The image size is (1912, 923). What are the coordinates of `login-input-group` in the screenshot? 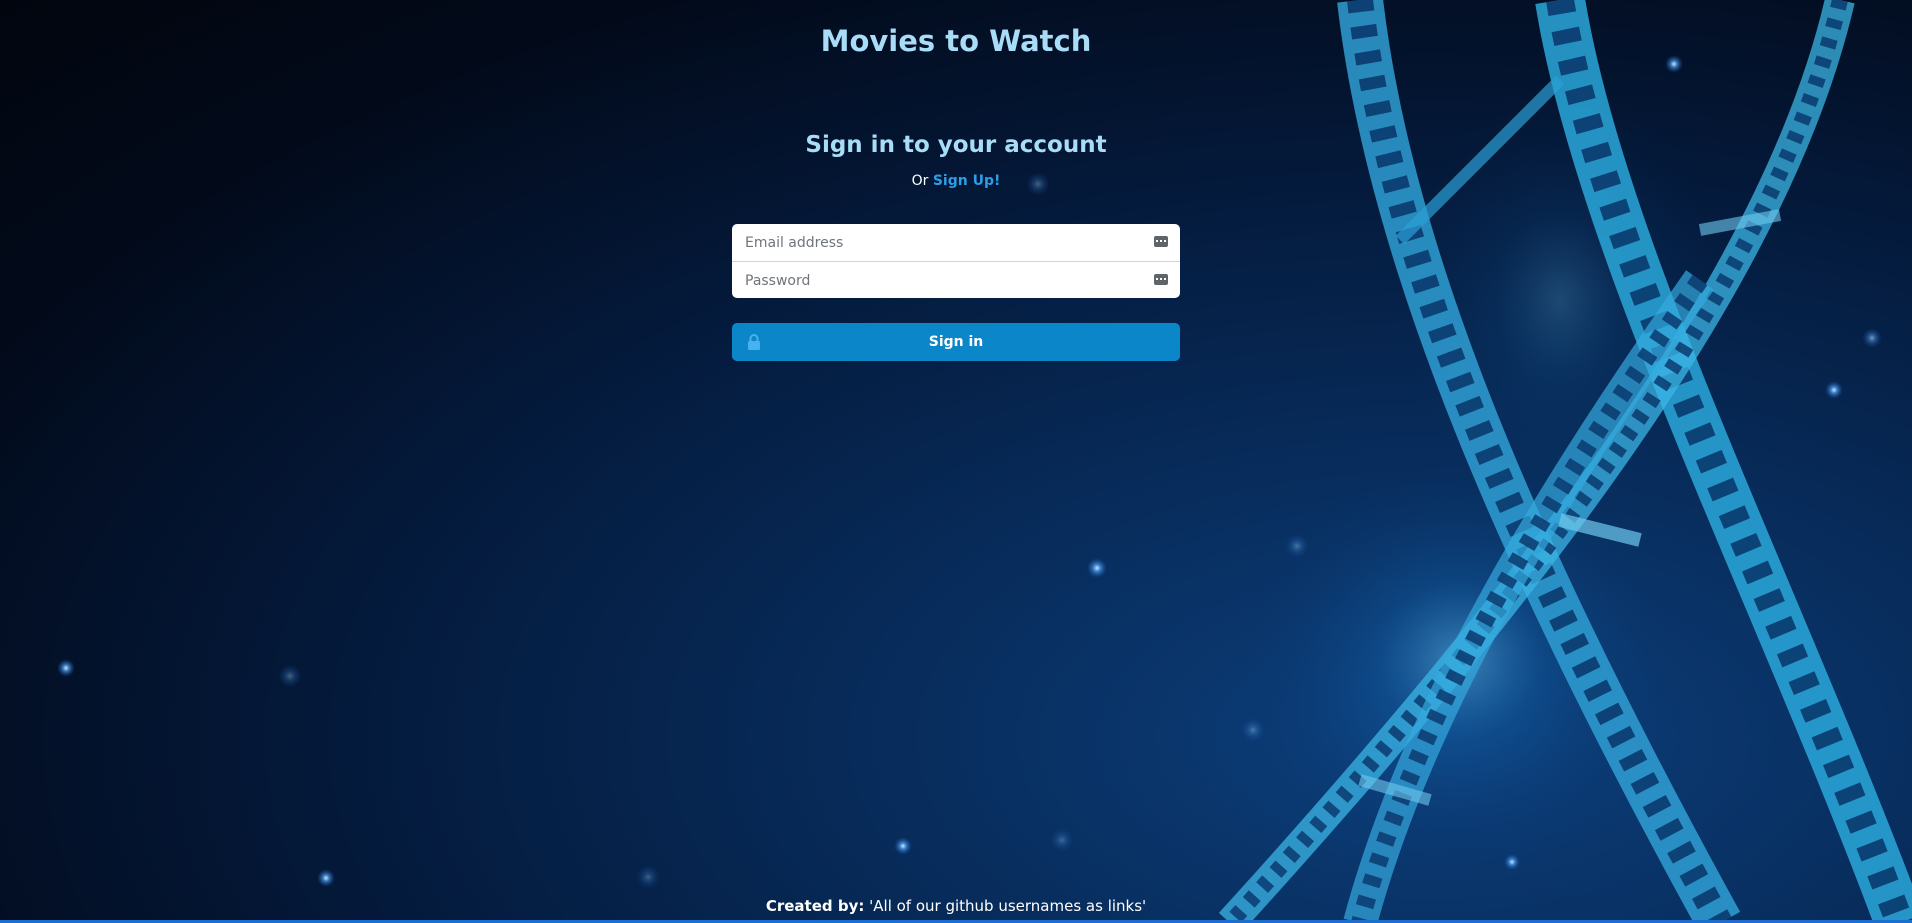 It's located at (956, 261).